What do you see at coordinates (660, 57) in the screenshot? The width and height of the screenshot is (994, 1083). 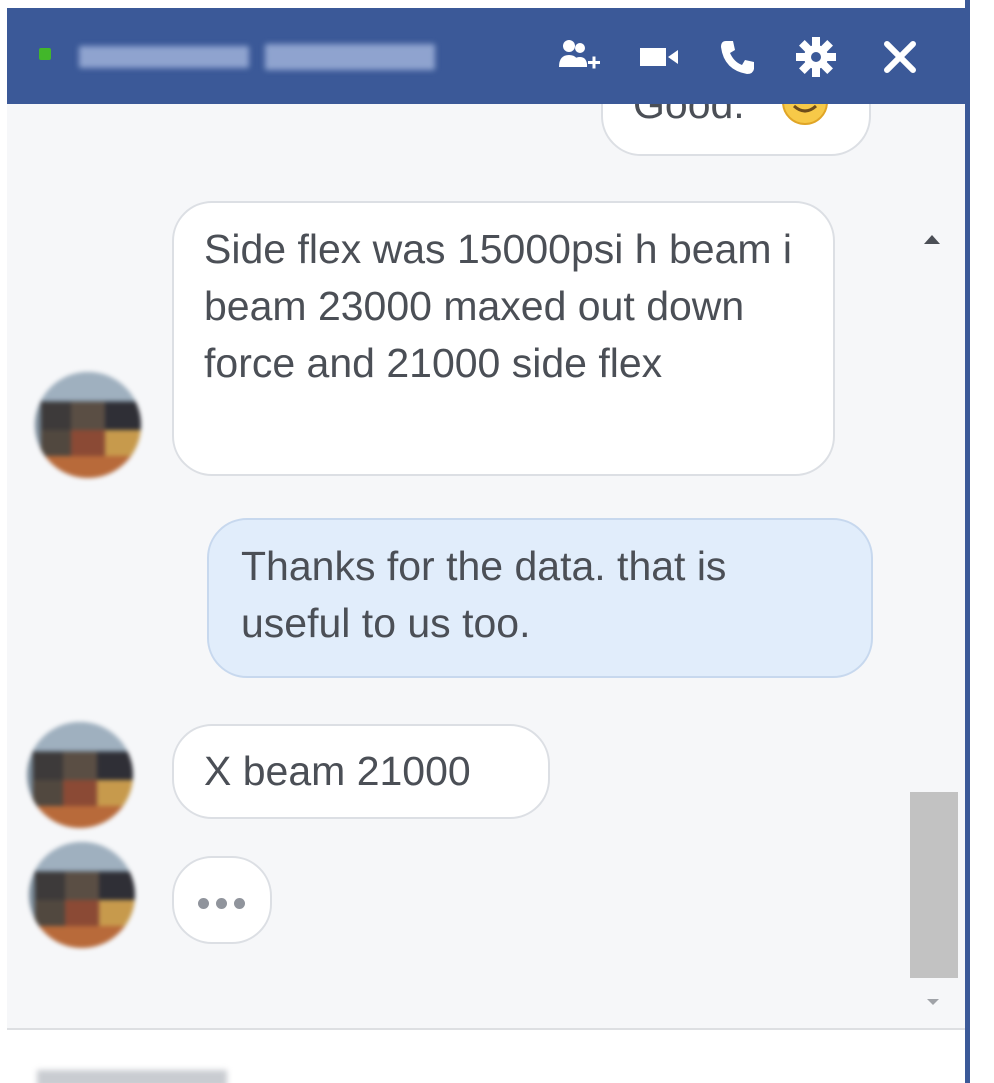 I see `video-call-icon` at bounding box center [660, 57].